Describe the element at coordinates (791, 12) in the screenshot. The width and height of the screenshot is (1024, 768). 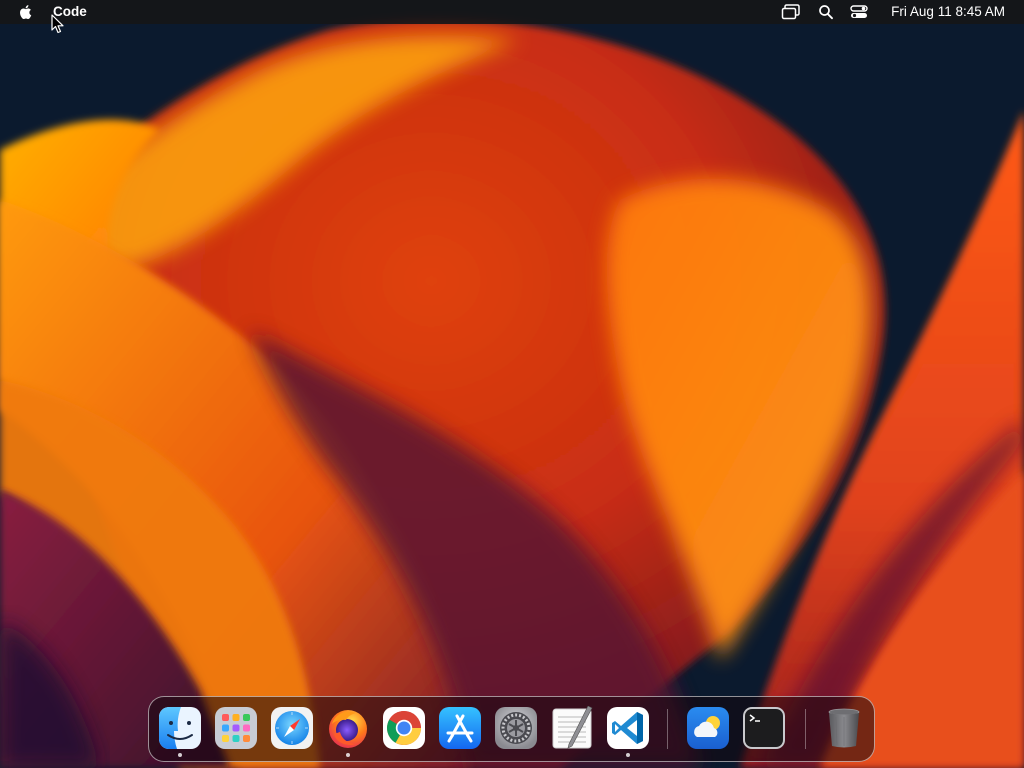
I see `screen-mirroring-icon` at that location.